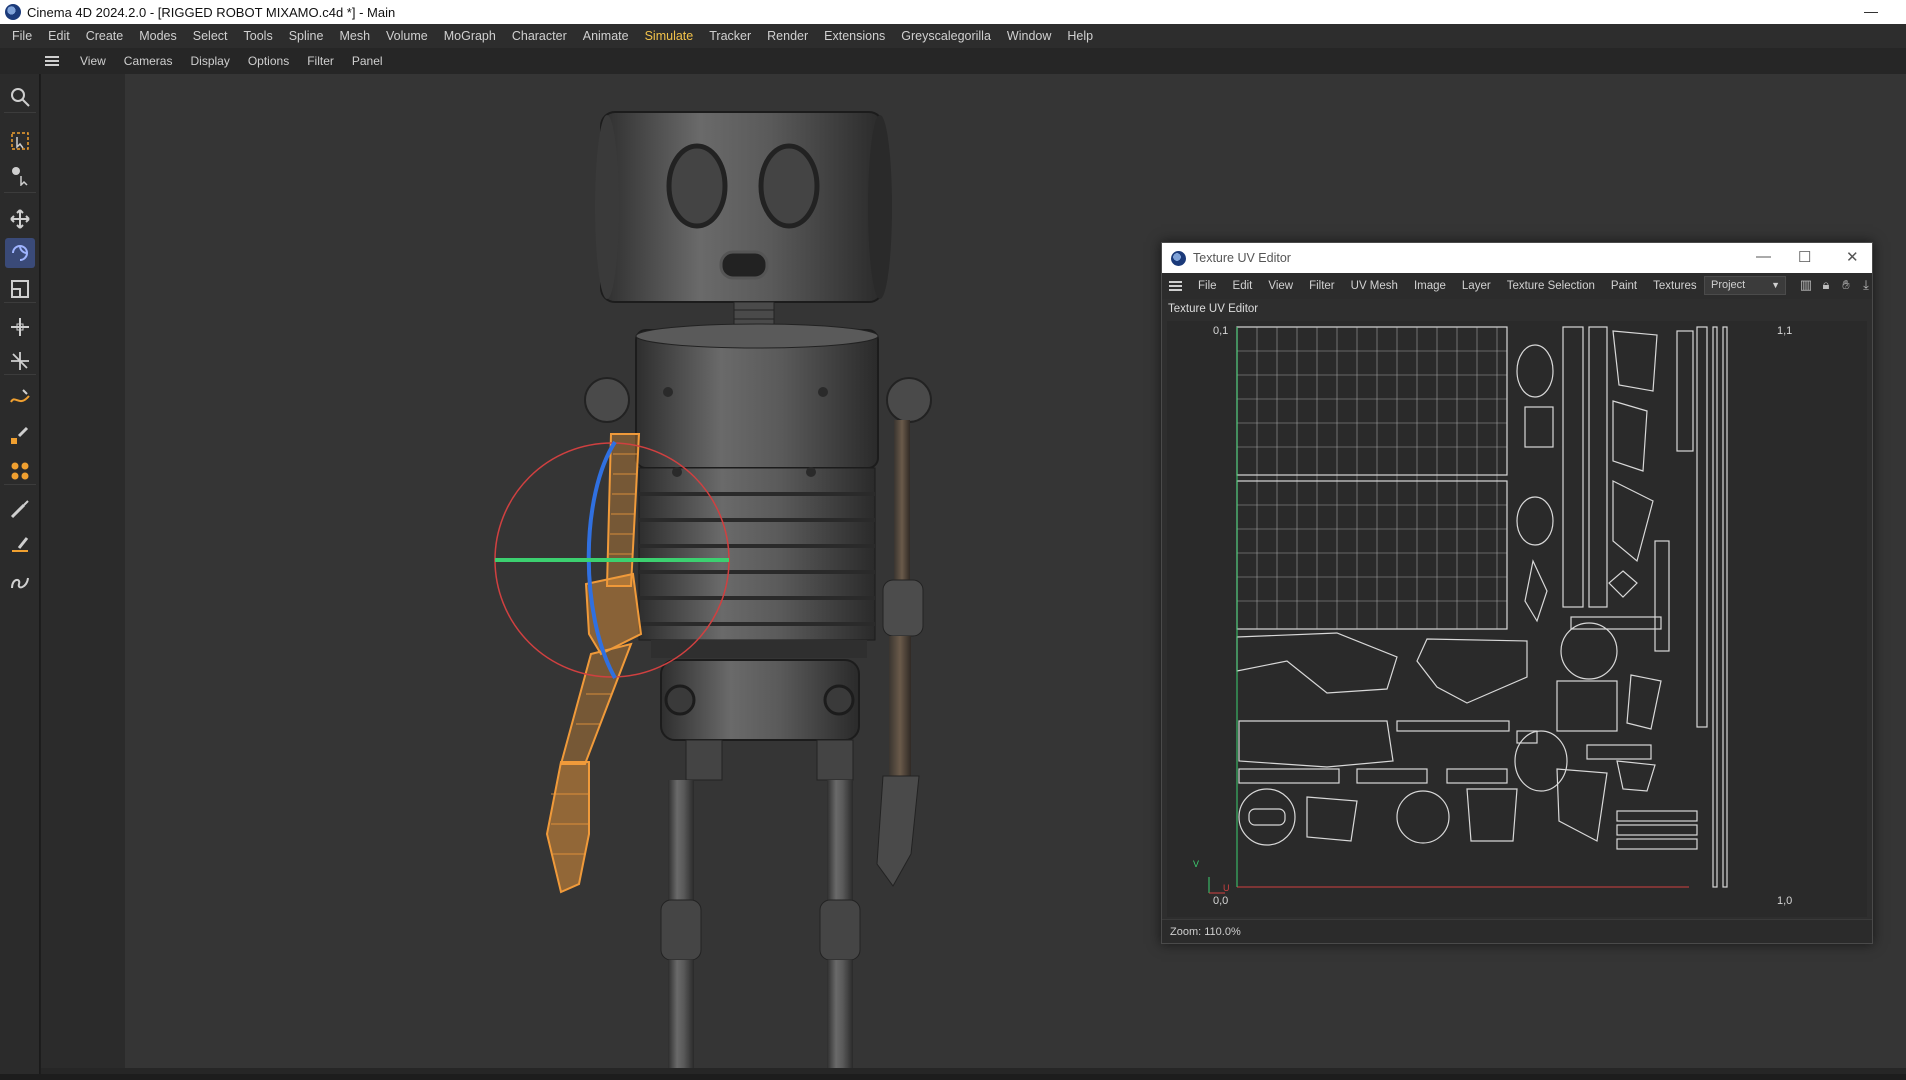 Image resolution: width=1906 pixels, height=1080 pixels. I want to click on uv-menu-paint: Paint, so click(1624, 286).